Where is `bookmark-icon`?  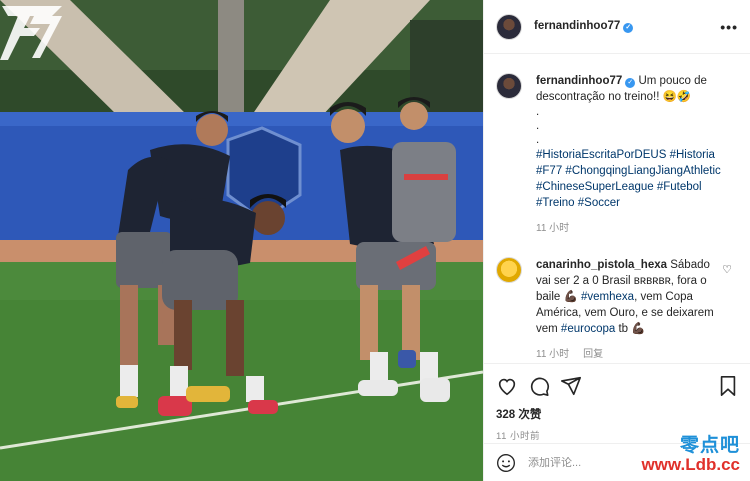
bookmark-icon is located at coordinates (728, 386).